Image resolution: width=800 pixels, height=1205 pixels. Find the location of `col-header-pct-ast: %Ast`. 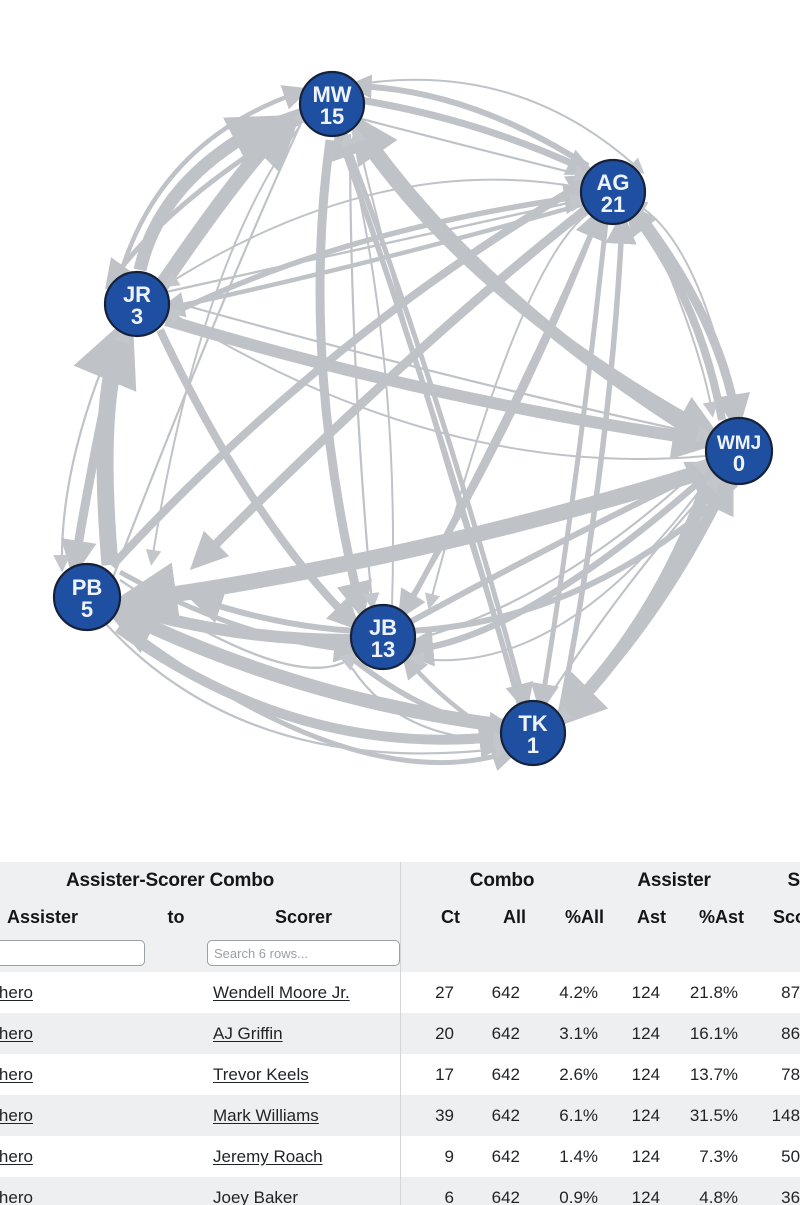

col-header-pct-ast: %Ast is located at coordinates (705, 917).